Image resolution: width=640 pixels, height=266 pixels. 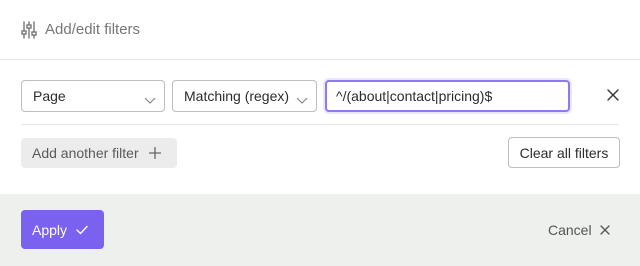 I want to click on remove-filter-button, so click(x=613, y=97).